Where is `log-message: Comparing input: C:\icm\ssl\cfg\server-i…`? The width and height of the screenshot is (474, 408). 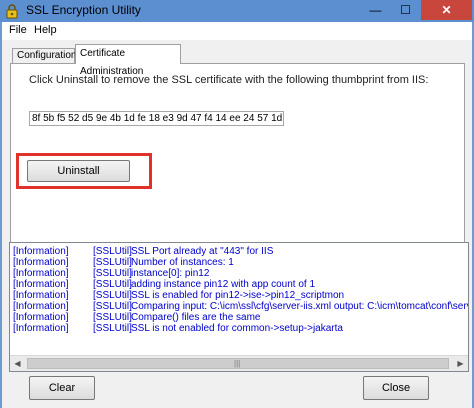 log-message: Comparing input: C:\icm\ssl\cfg\server-i… is located at coordinates (300, 306).